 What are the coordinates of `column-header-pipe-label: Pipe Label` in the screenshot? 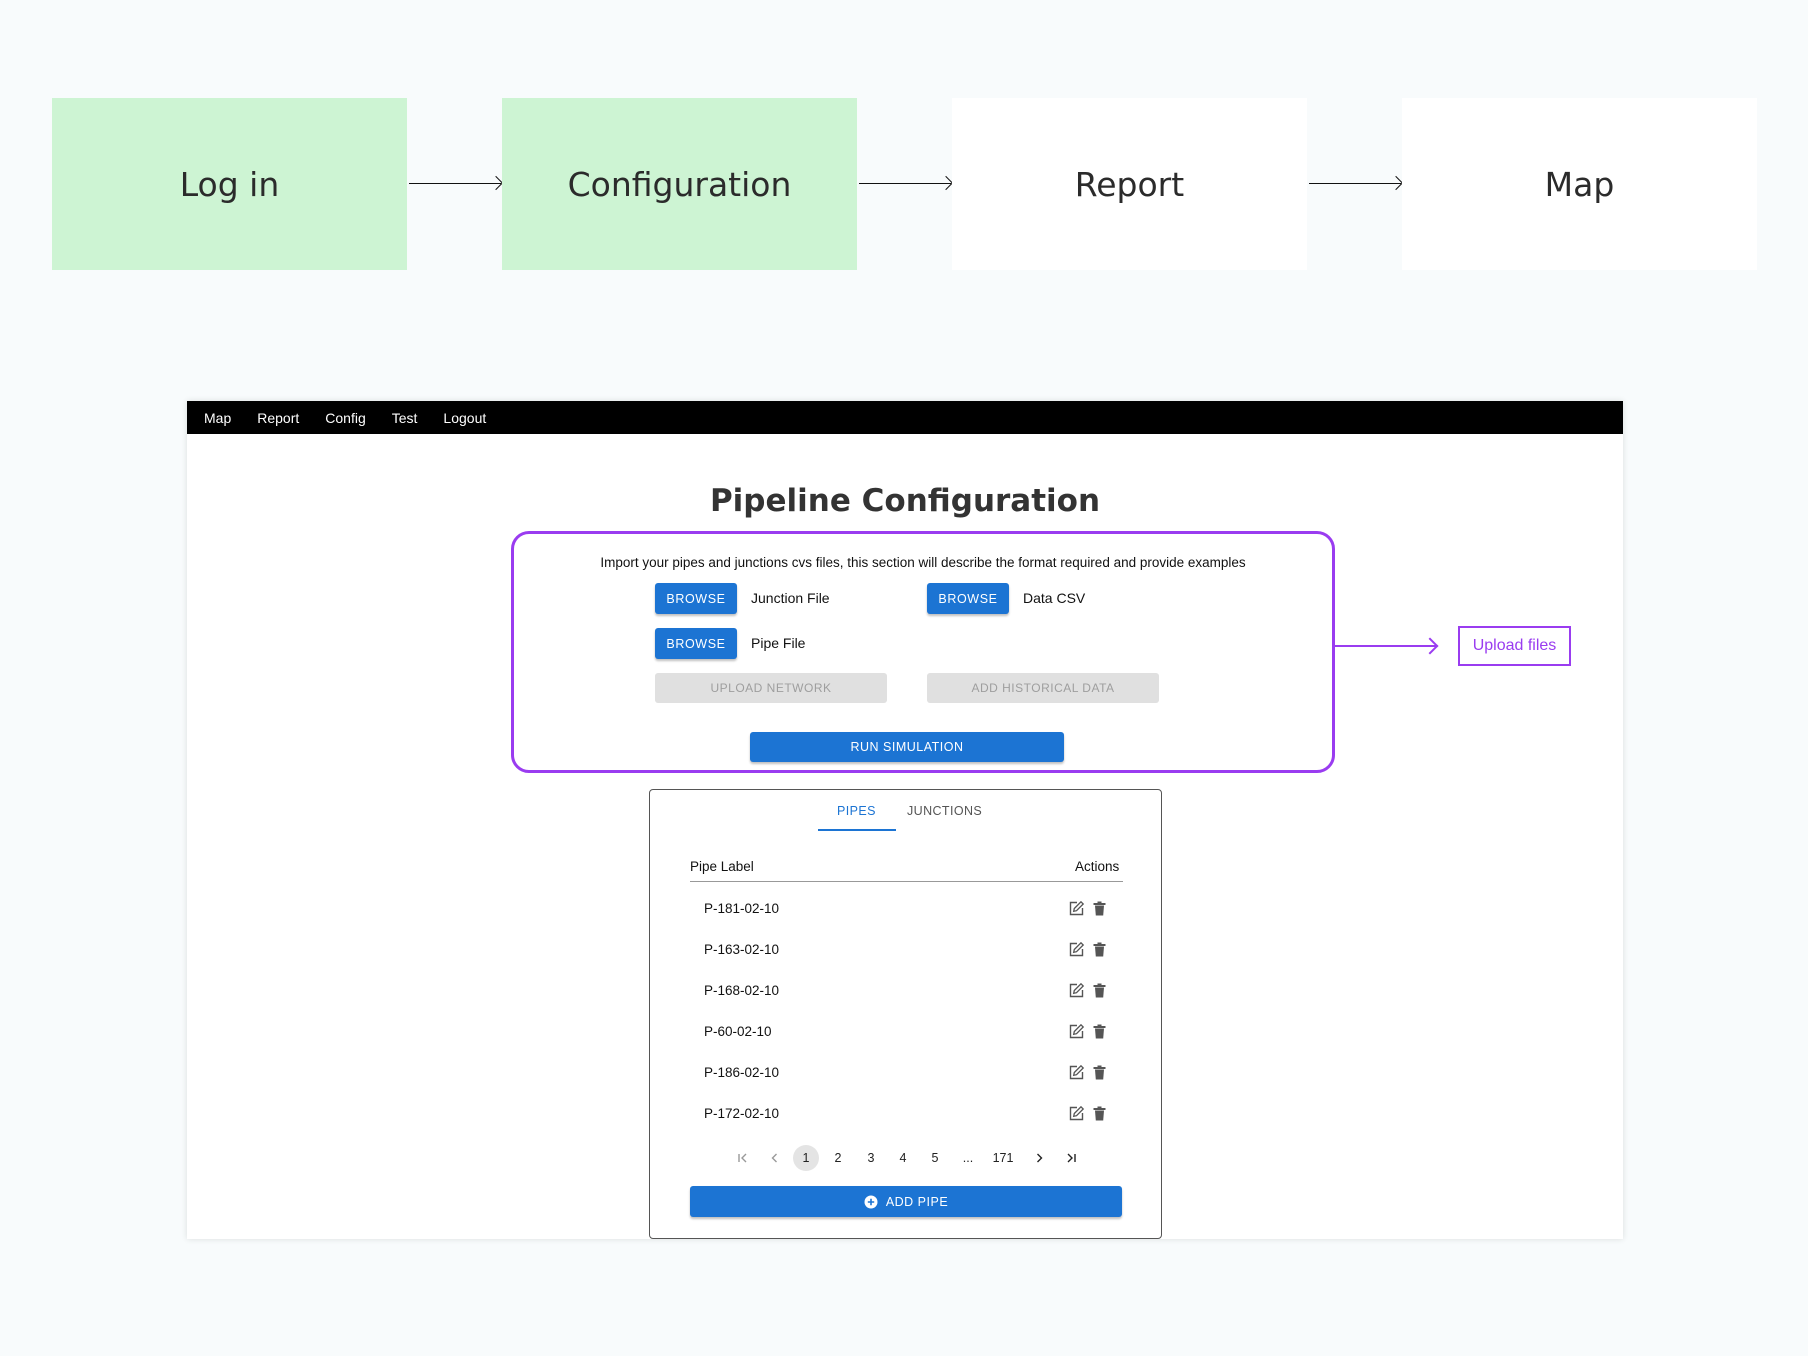 It's located at (722, 866).